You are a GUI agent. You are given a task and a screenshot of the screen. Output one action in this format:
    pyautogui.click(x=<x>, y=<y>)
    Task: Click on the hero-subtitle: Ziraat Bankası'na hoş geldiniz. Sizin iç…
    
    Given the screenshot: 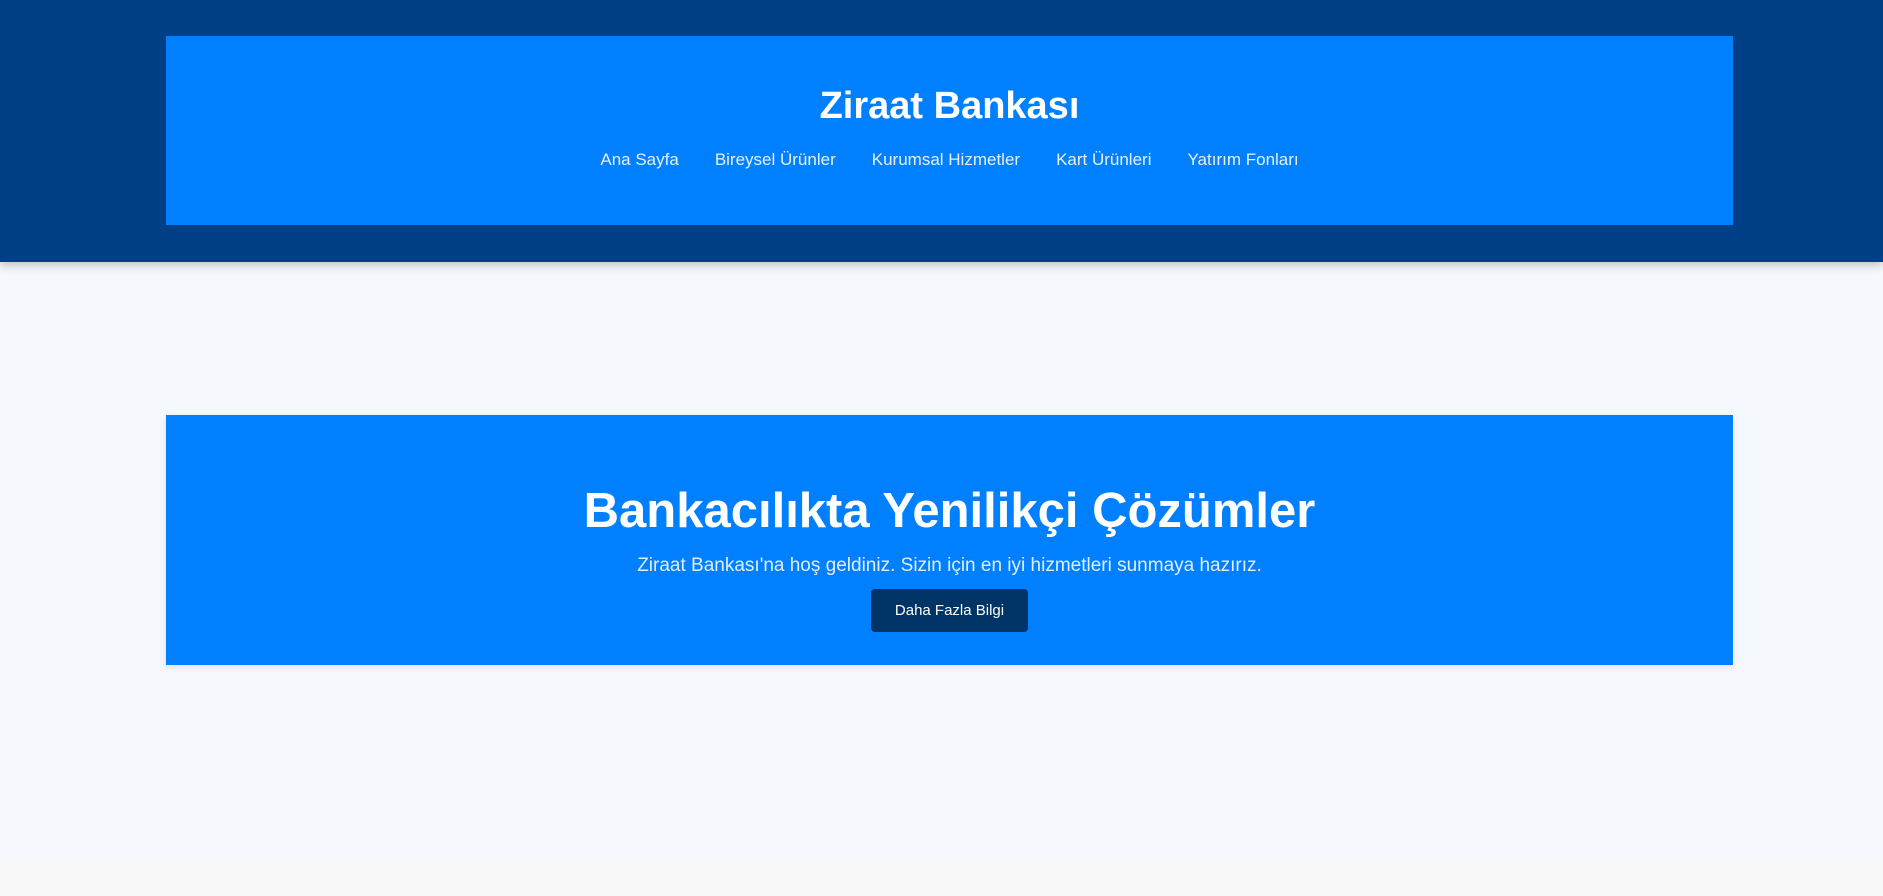 What is the action you would take?
    pyautogui.click(x=949, y=565)
    